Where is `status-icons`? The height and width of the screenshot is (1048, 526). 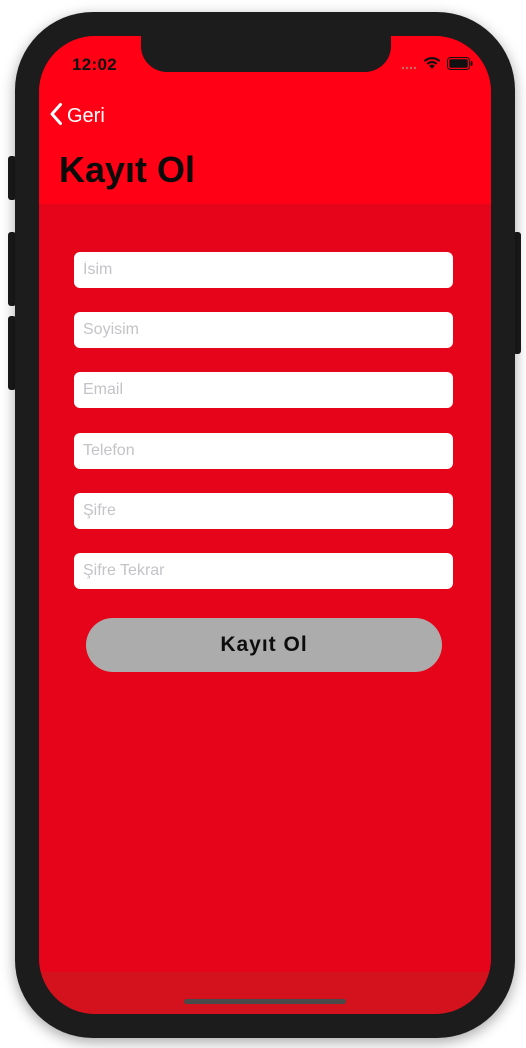
status-icons is located at coordinates (437, 65).